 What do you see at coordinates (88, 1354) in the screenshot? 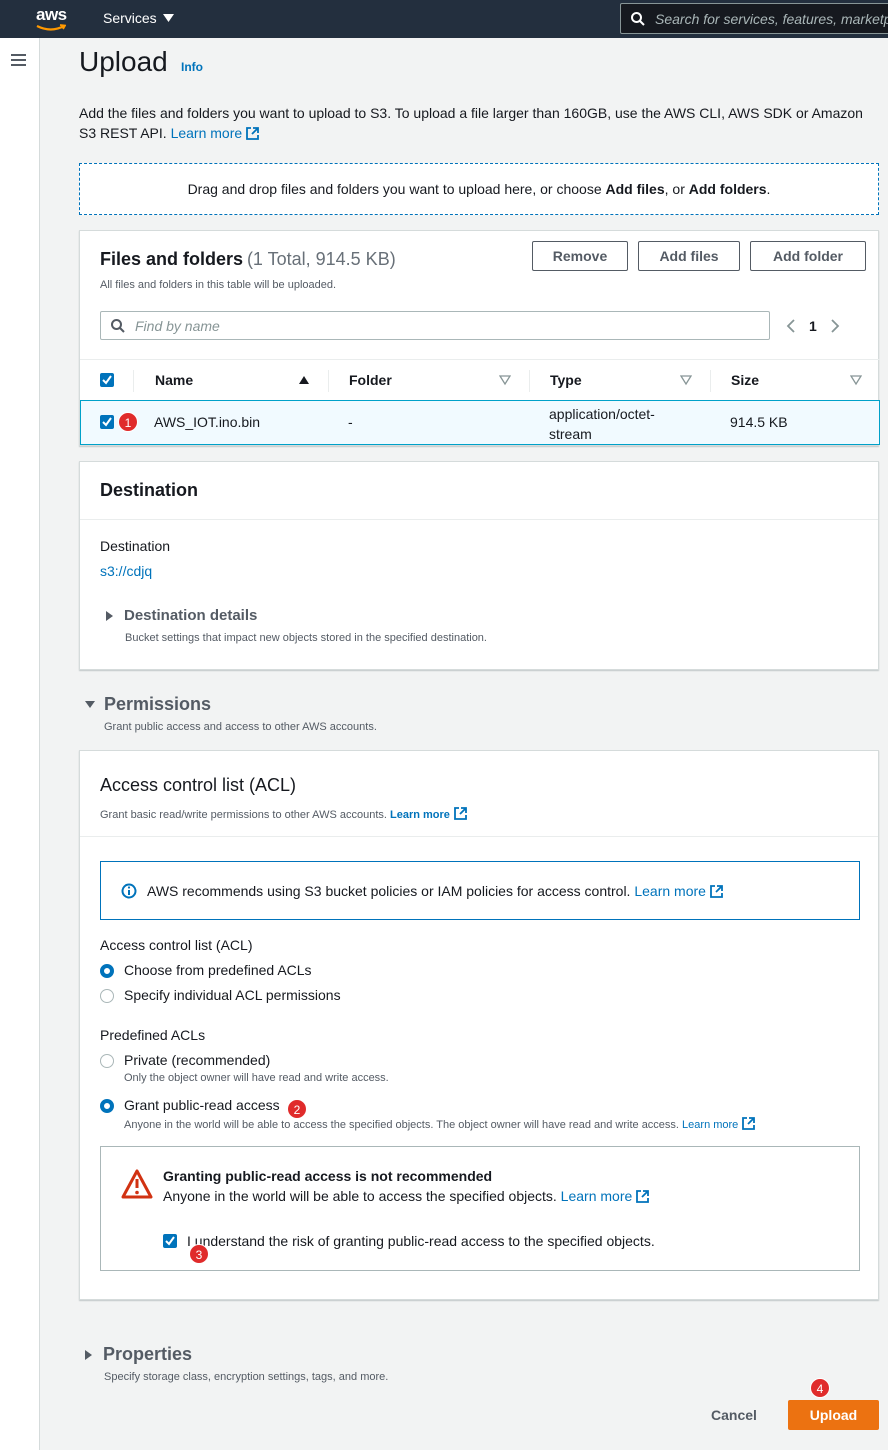
I see `caret-right-icon` at bounding box center [88, 1354].